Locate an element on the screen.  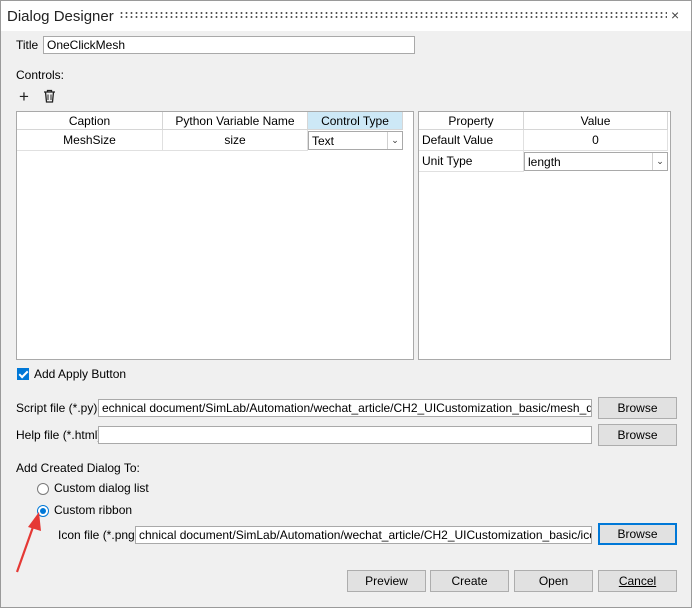
icon-browse-button: Browse is located at coordinates (637, 534).